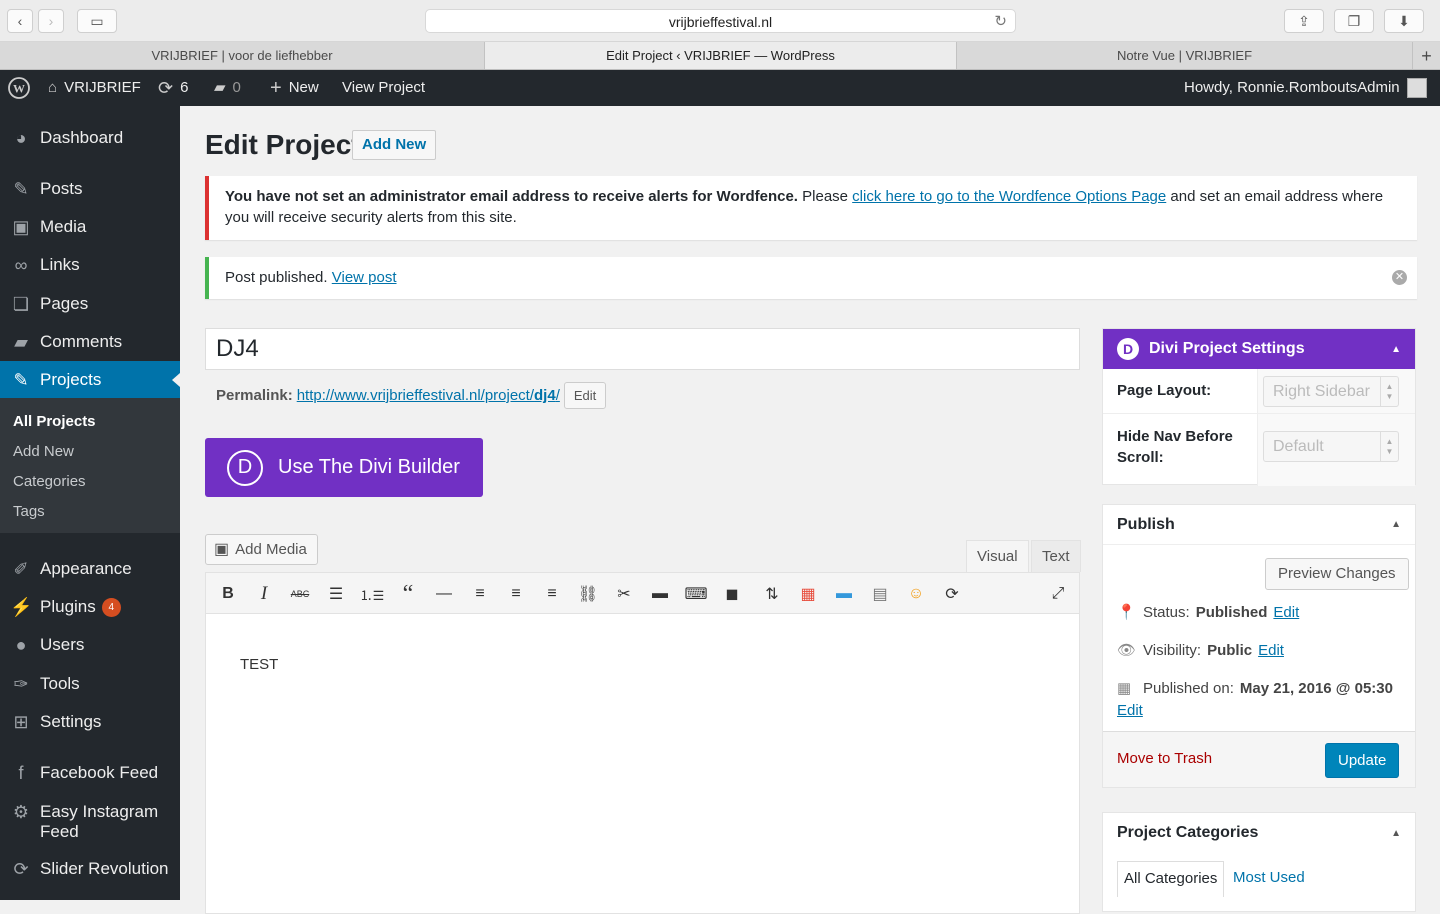  What do you see at coordinates (444, 594) in the screenshot?
I see `horizontal-line-icon: —` at bounding box center [444, 594].